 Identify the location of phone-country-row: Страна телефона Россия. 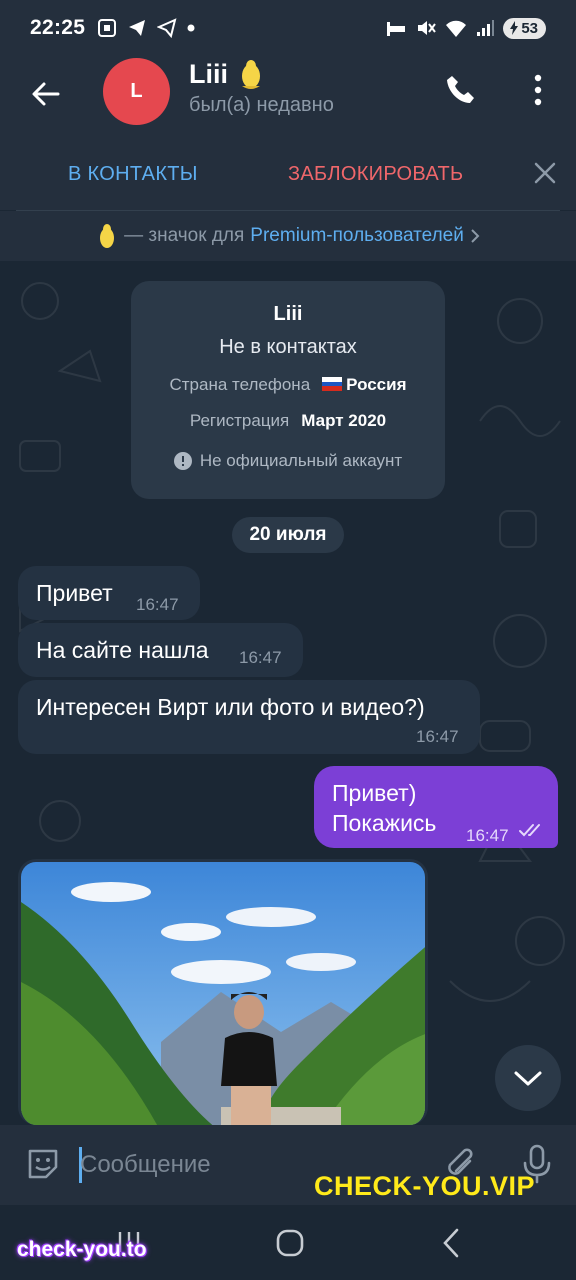
(288, 385).